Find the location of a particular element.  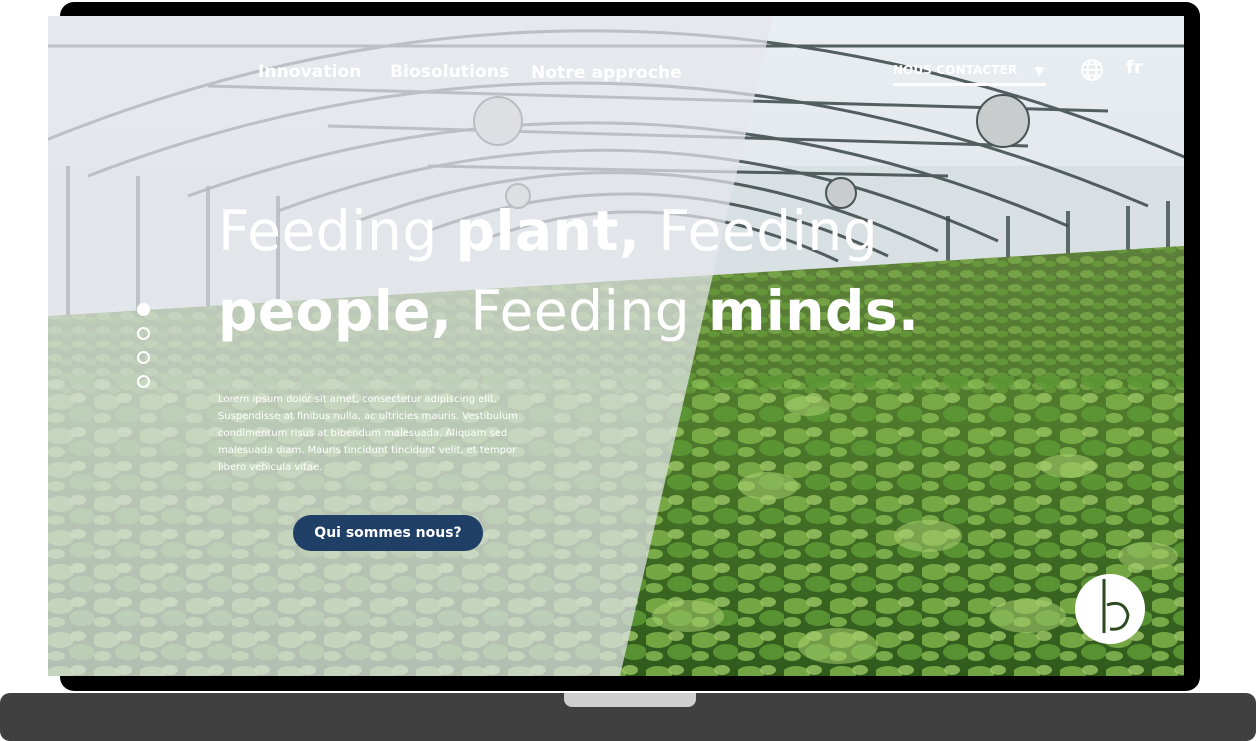

contact-dropdown: NOUS CONTACTER ▼ is located at coordinates (969, 74).